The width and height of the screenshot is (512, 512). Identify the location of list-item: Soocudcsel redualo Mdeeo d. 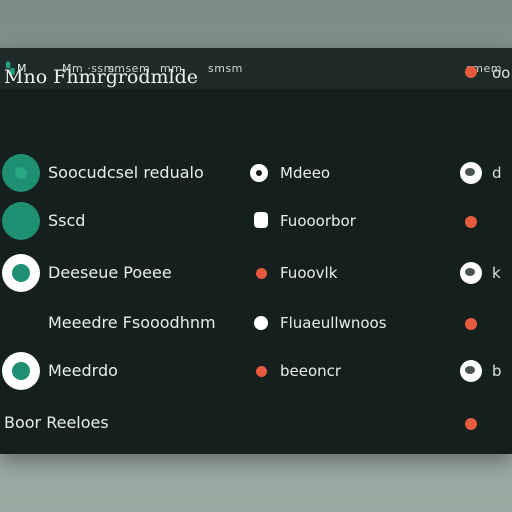
(256, 173).